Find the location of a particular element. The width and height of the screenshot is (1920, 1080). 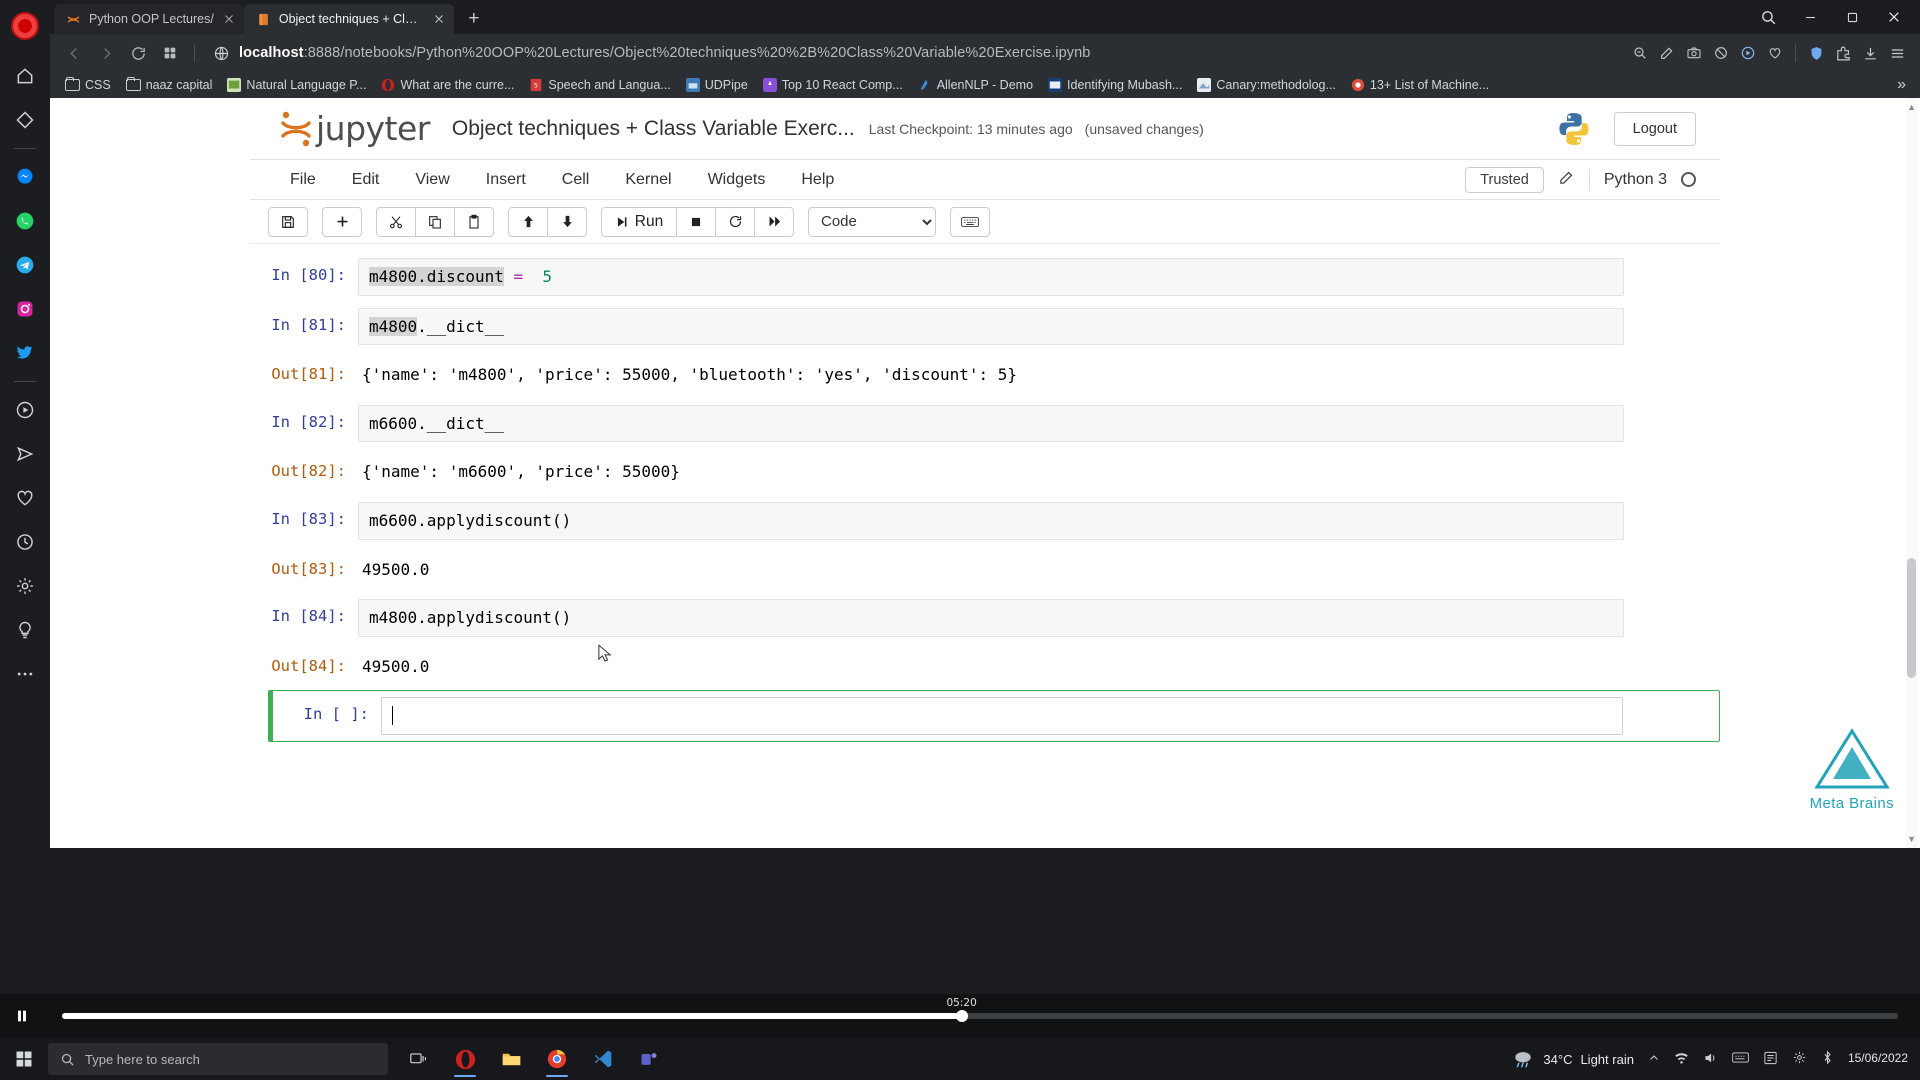

scrollbar-thumb is located at coordinates (1911, 618).